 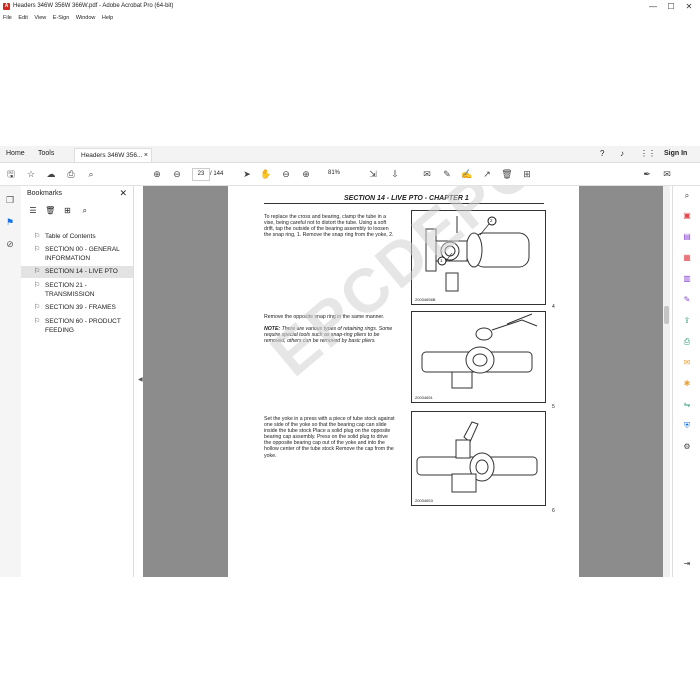 What do you see at coordinates (687, 321) in the screenshot?
I see `export-pdf-icon: ⇪` at bounding box center [687, 321].